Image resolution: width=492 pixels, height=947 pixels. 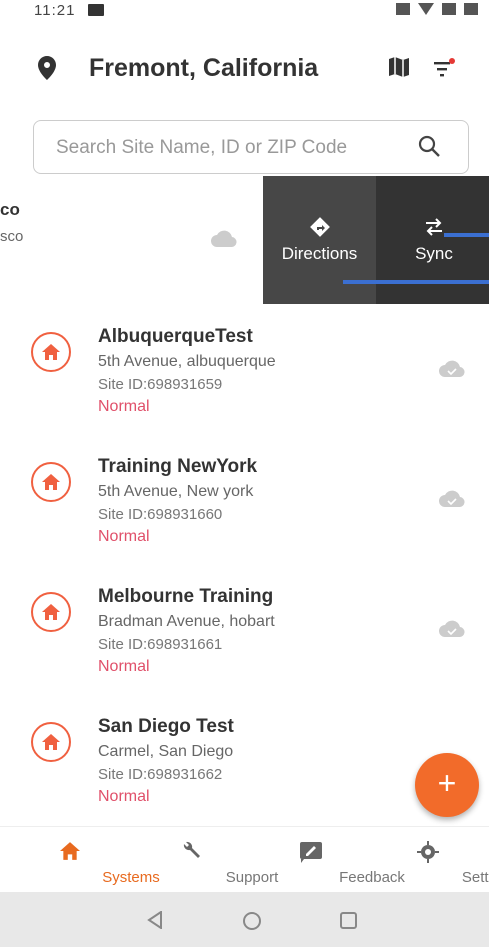 I want to click on swipe-actions: Directions Sync, so click(x=377, y=240).